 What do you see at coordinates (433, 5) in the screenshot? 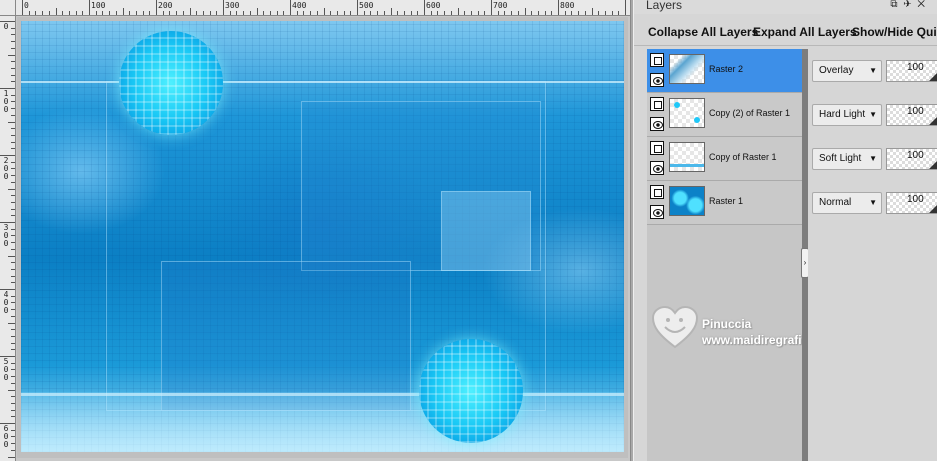
I see `ruler-label: 600` at bounding box center [433, 5].